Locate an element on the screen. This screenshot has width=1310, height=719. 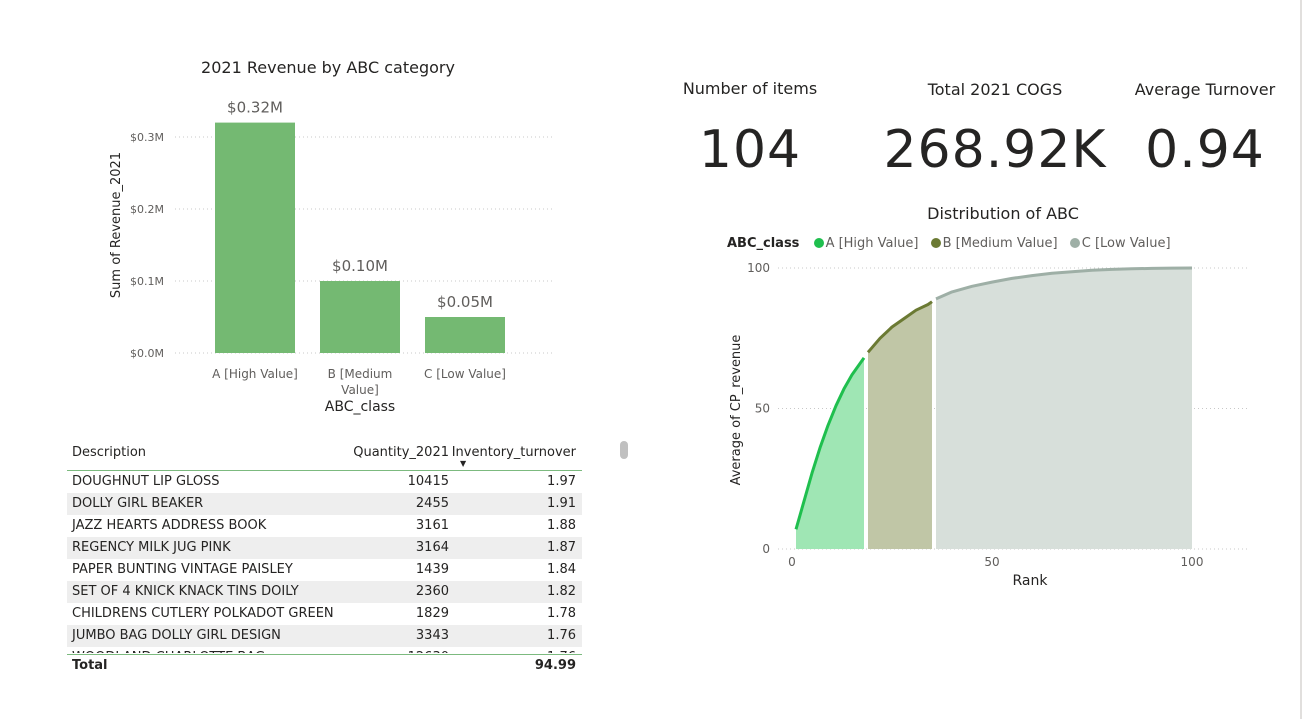
x-tick-label: 50 is located at coordinates (991, 562).